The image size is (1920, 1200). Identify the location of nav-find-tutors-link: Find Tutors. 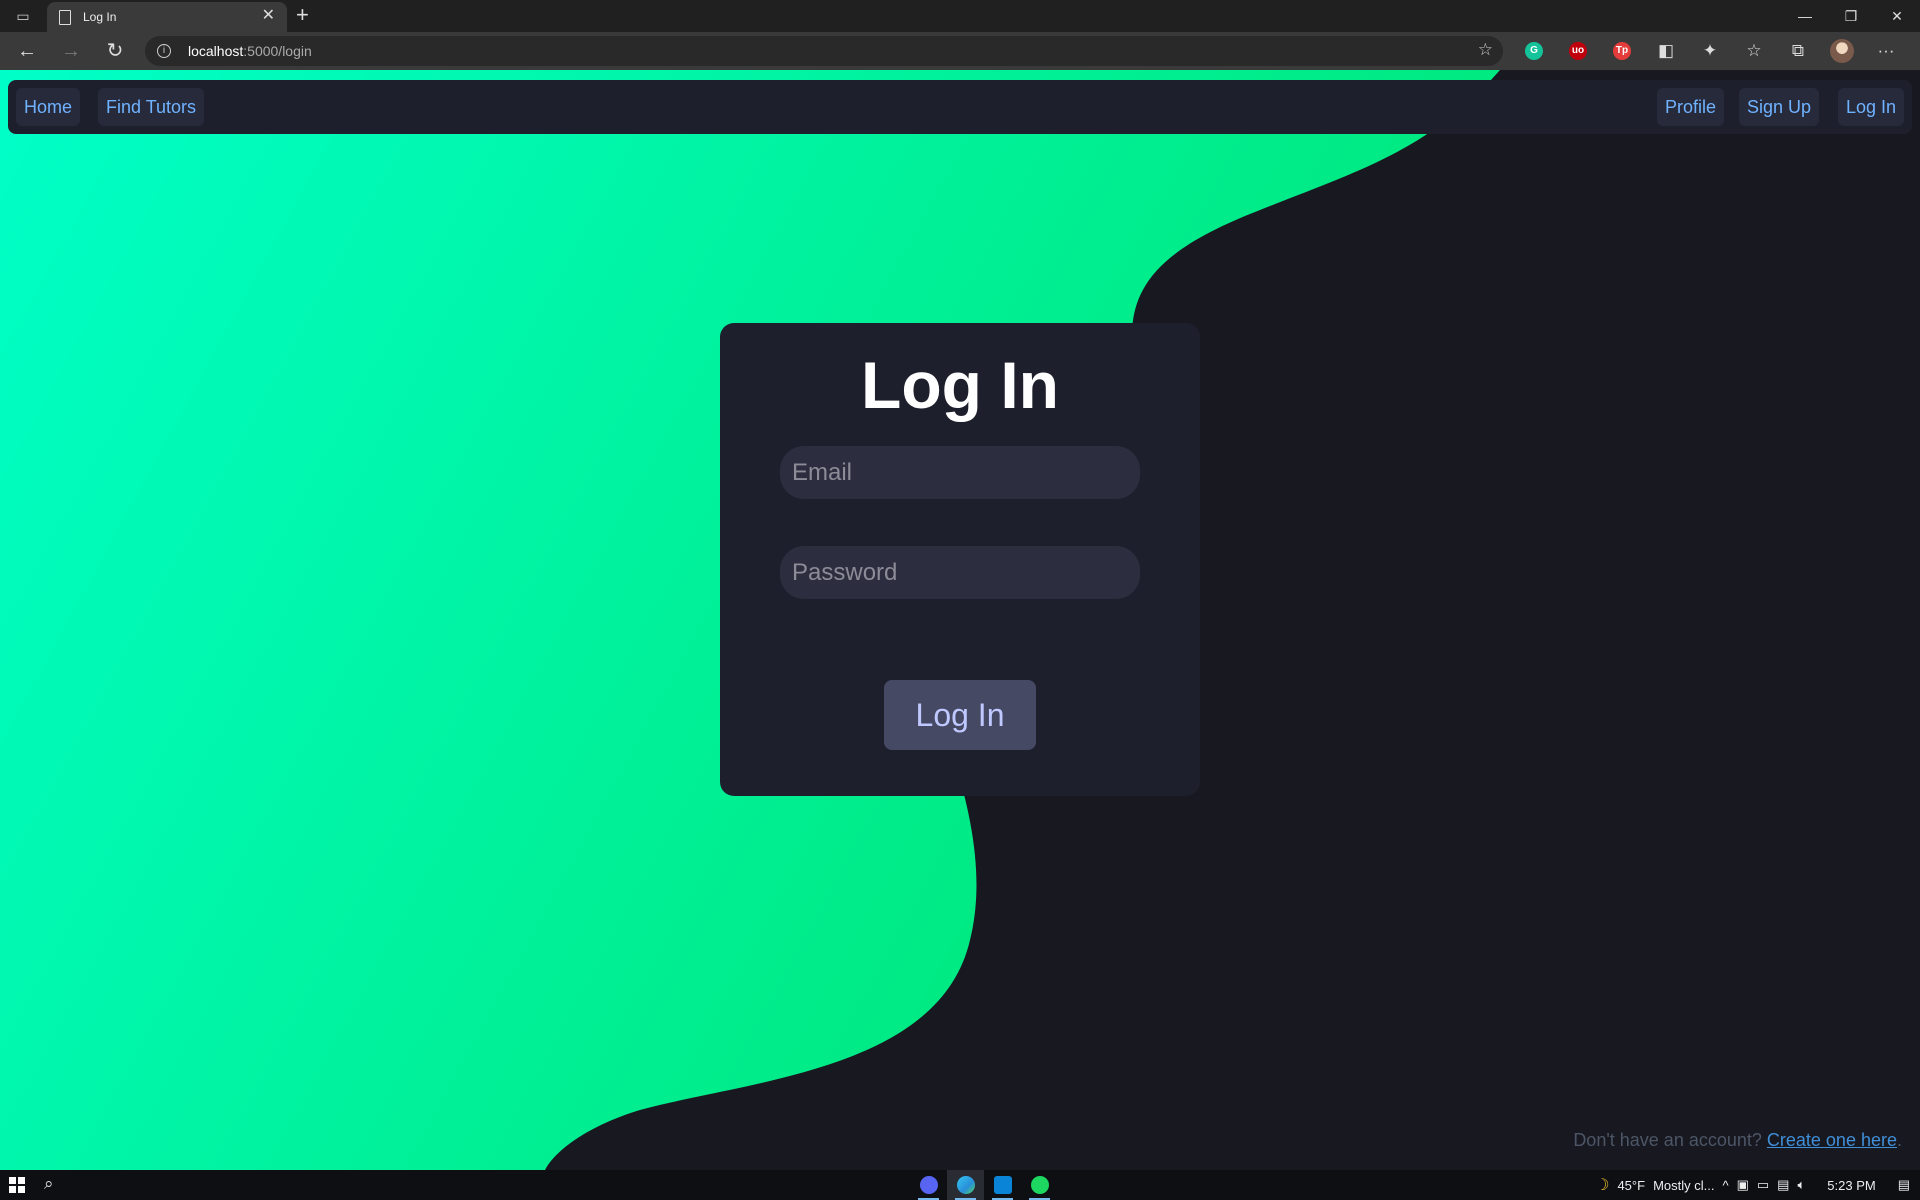
(151, 107).